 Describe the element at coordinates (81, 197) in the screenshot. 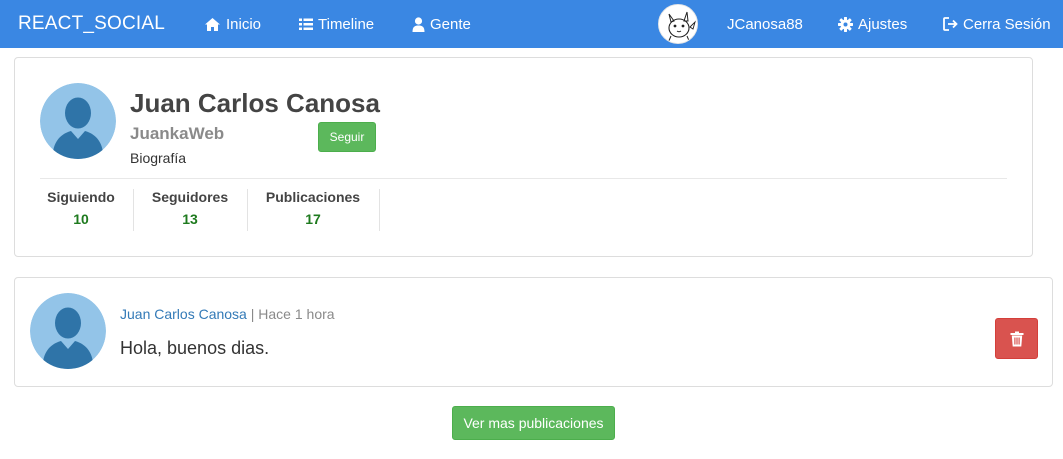

I see `stat-label: Siguiendo` at that location.